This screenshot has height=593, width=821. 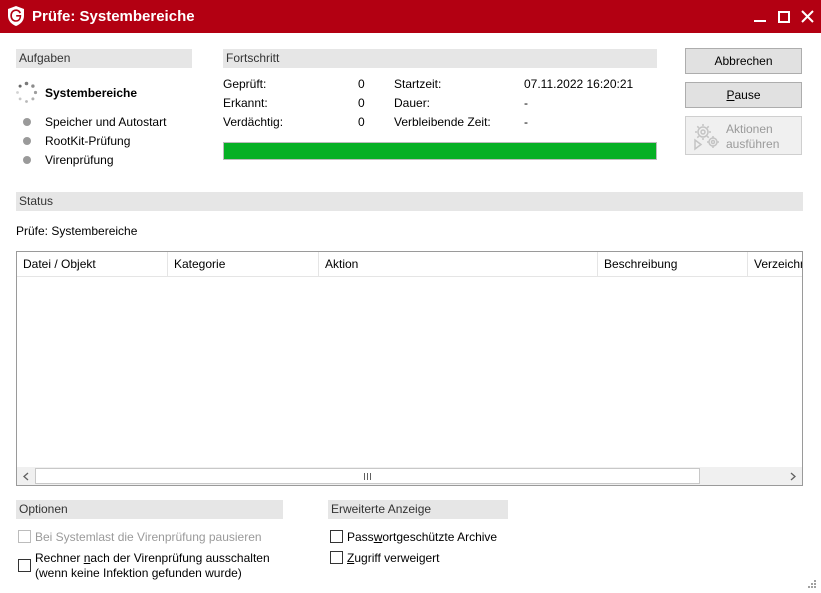 I want to click on task-item-label: Speicher und Autostart, so click(x=106, y=122).